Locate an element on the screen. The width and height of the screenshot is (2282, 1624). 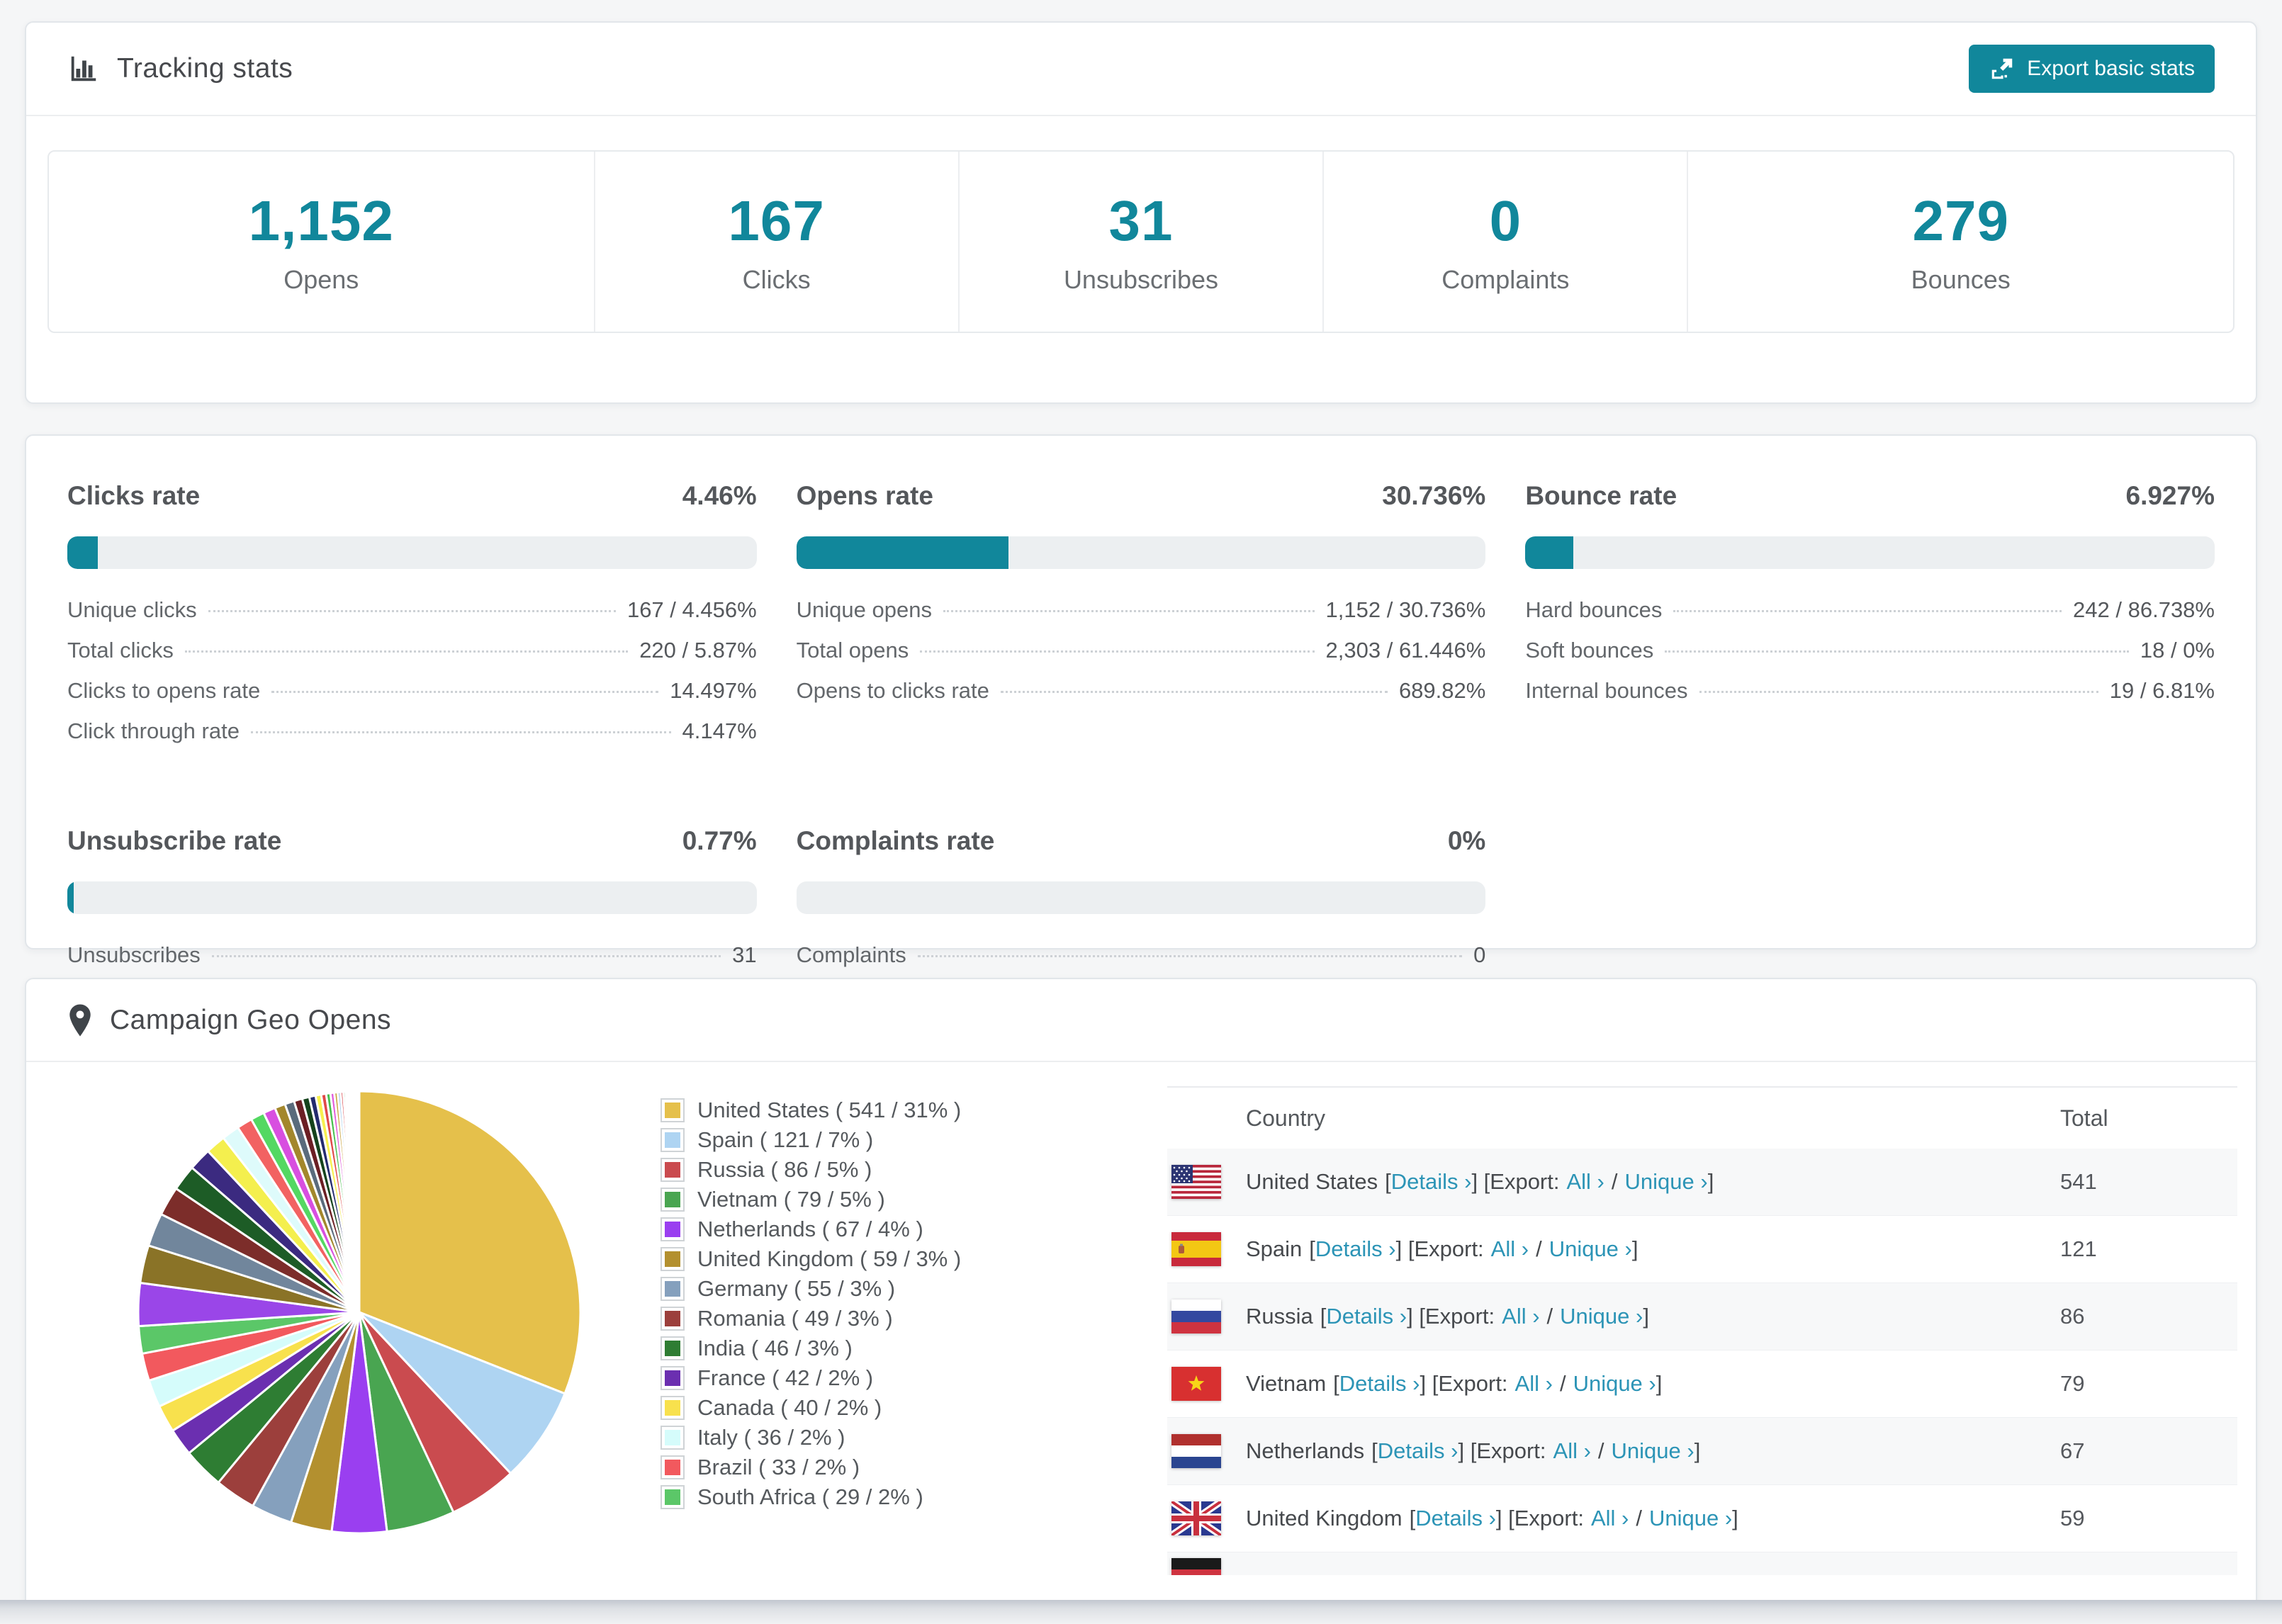
legend-item: India ( 46 / 3% ) is located at coordinates (901, 1348).